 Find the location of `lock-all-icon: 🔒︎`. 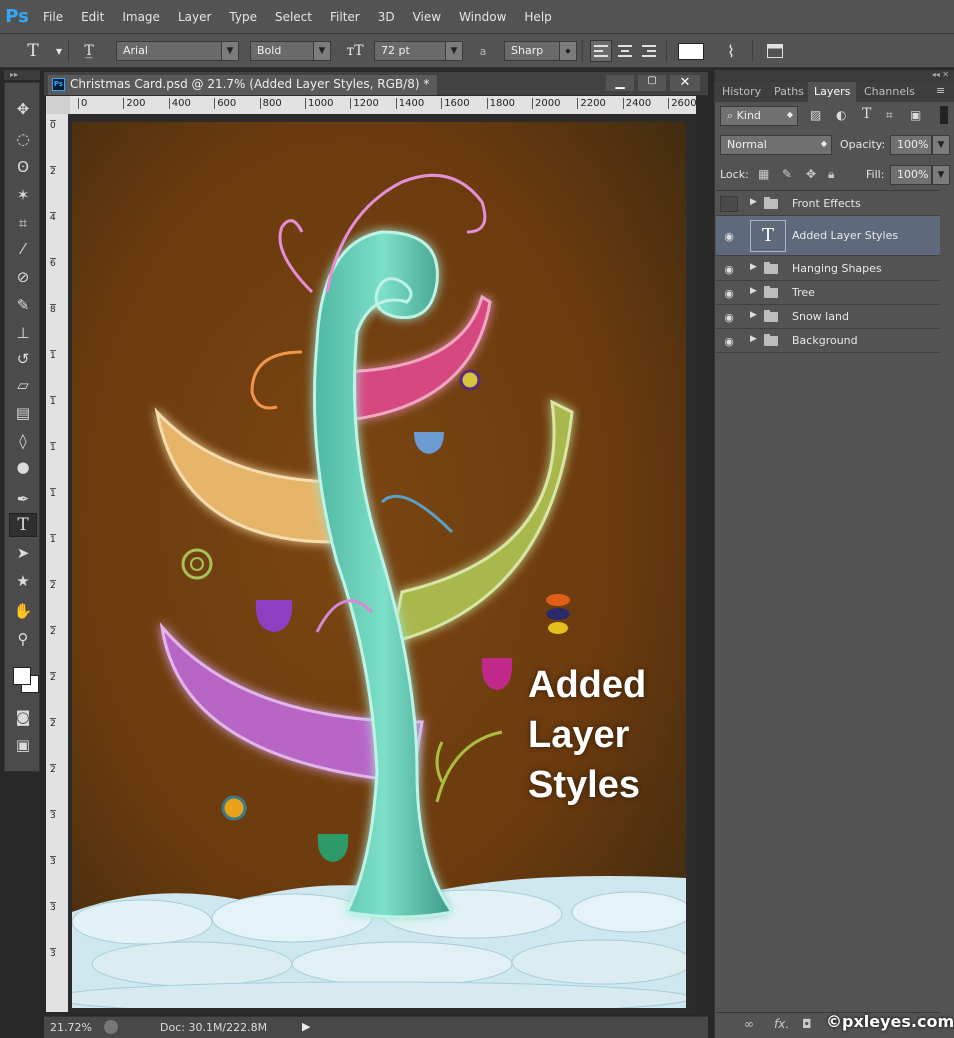

lock-all-icon: 🔒︎ is located at coordinates (831, 174).